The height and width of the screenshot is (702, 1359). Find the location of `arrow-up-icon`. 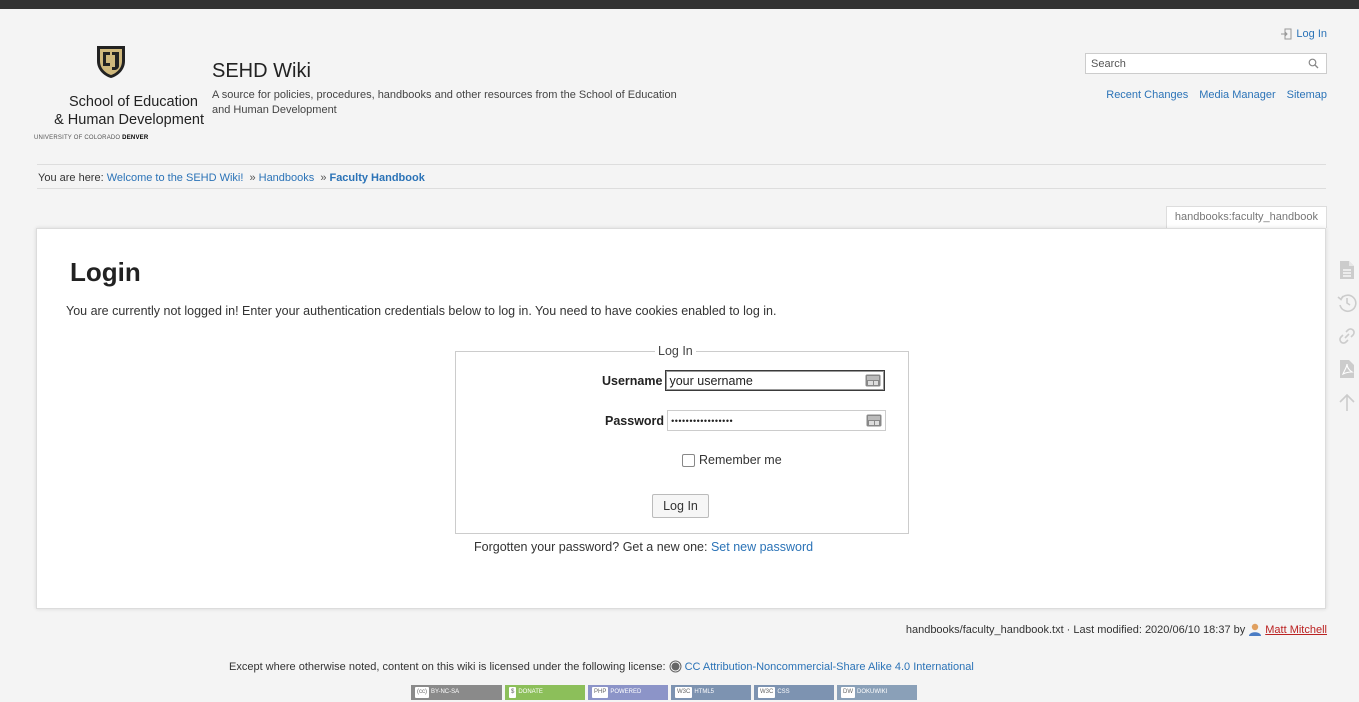

arrow-up-icon is located at coordinates (1347, 402).